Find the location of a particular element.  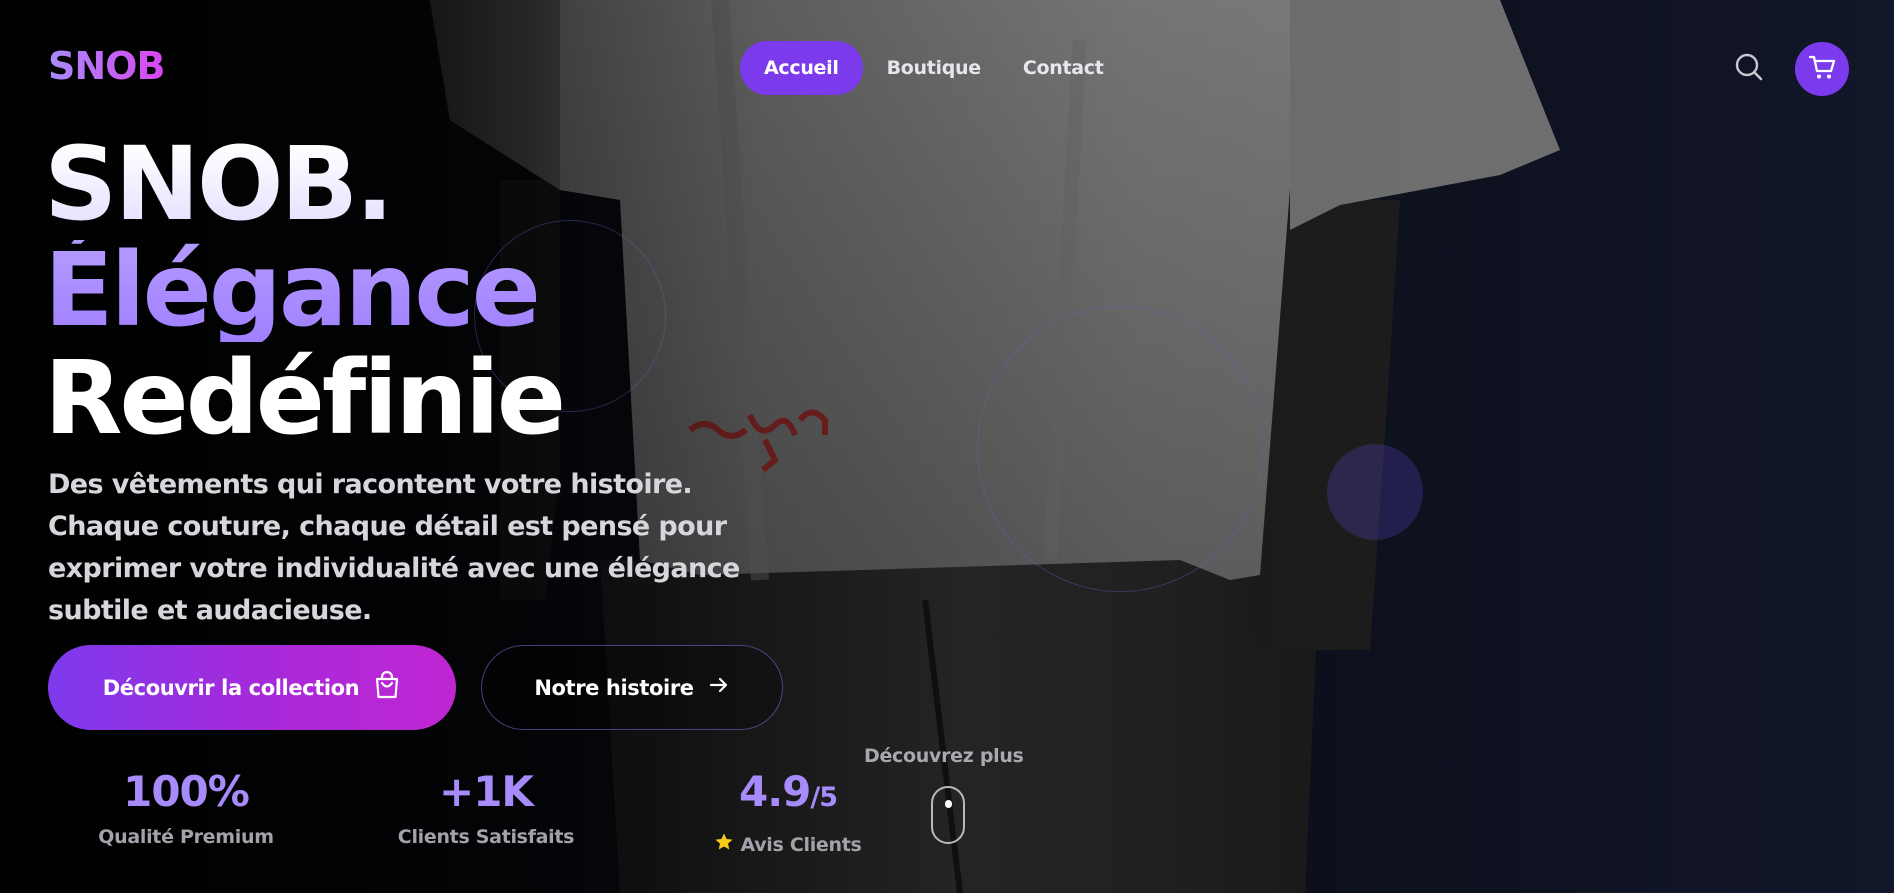

stat-value: +1K is located at coordinates (486, 791).